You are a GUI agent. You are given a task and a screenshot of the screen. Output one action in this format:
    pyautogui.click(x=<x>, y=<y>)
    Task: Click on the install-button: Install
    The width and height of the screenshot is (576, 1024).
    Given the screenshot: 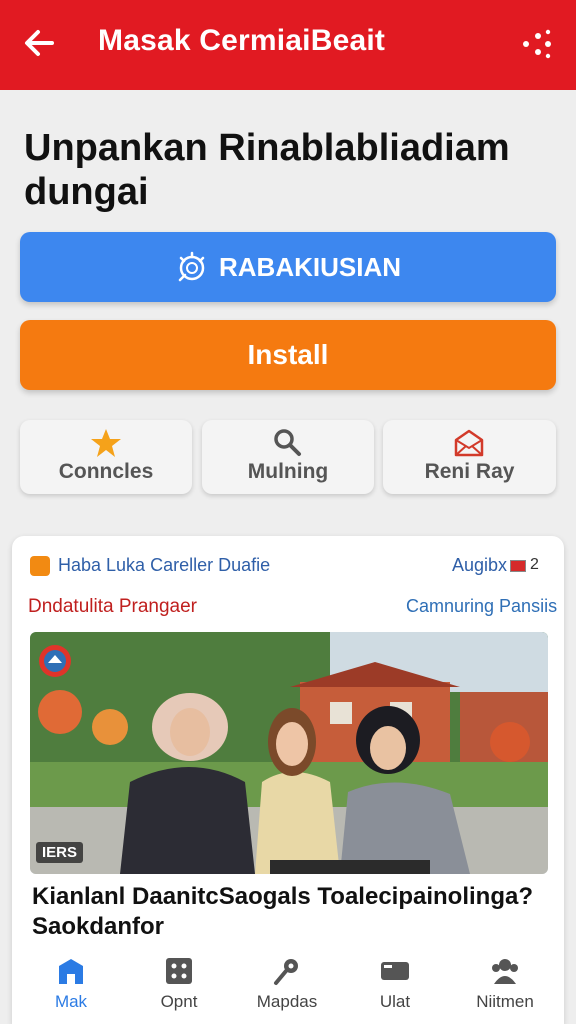 What is the action you would take?
    pyautogui.click(x=288, y=355)
    